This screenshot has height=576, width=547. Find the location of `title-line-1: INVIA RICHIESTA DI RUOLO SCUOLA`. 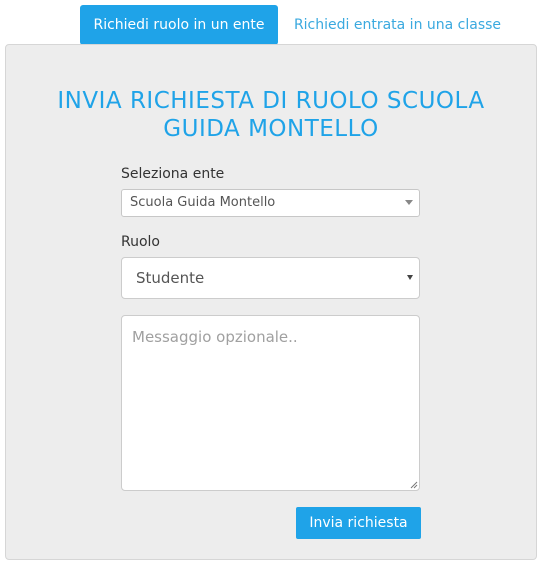

title-line-1: INVIA RICHIESTA DI RUOLO SCUOLA is located at coordinates (271, 101).